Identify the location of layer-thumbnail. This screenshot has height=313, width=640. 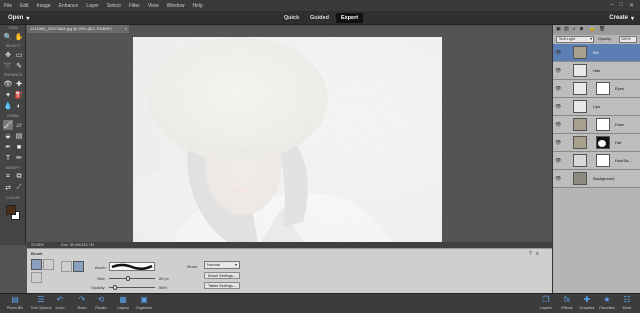
(580, 70).